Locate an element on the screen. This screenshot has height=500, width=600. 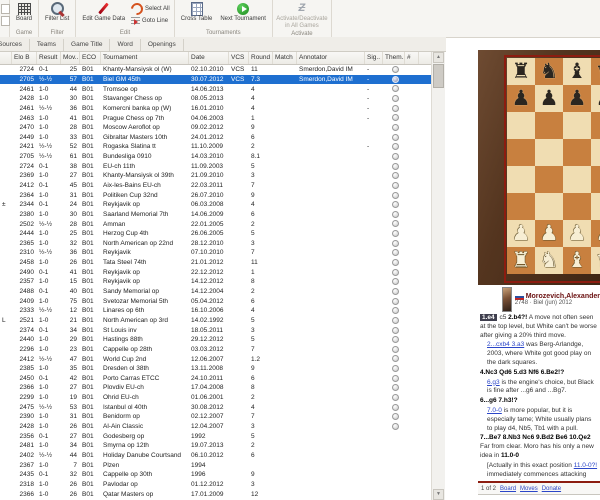
edit-game-data-button: Edit Game Data is located at coordinates (103, 12).